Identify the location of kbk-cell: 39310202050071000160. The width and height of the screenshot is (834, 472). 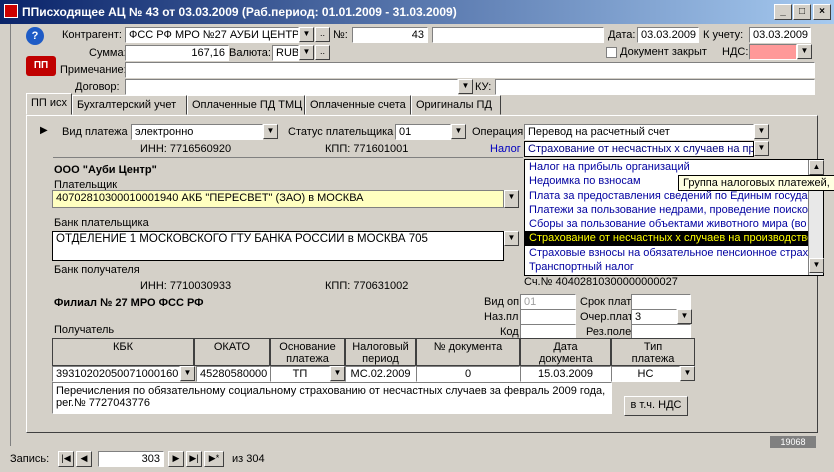
(116, 374).